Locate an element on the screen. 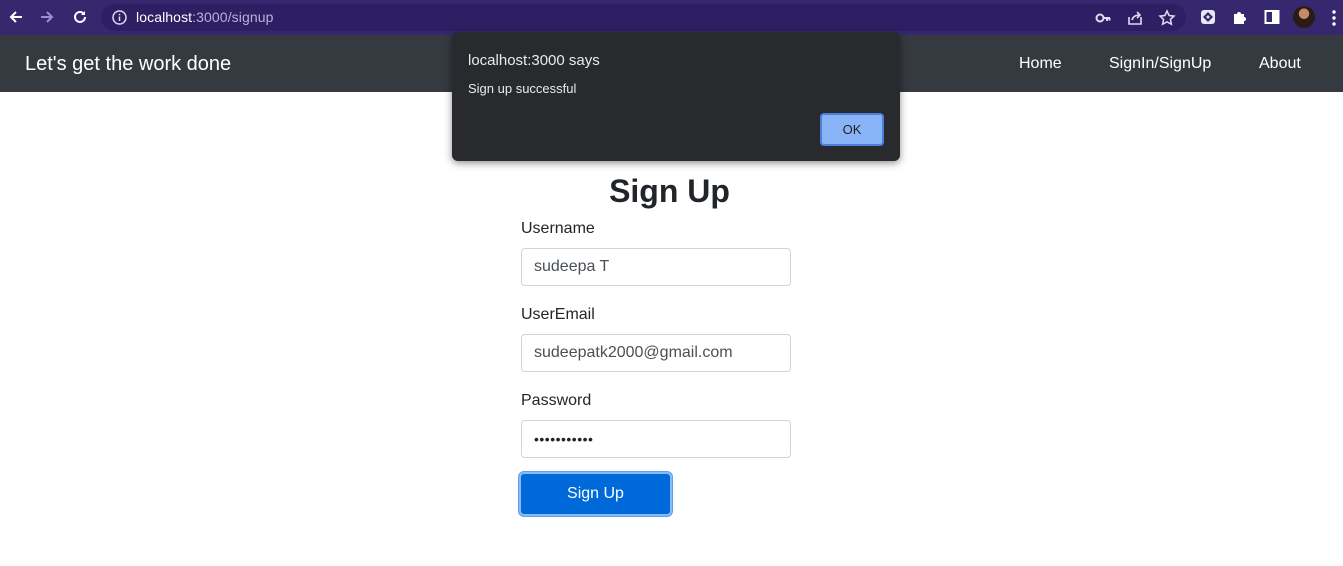 The height and width of the screenshot is (566, 1343). alert-dialog-message: Sign up successful is located at coordinates (522, 88).